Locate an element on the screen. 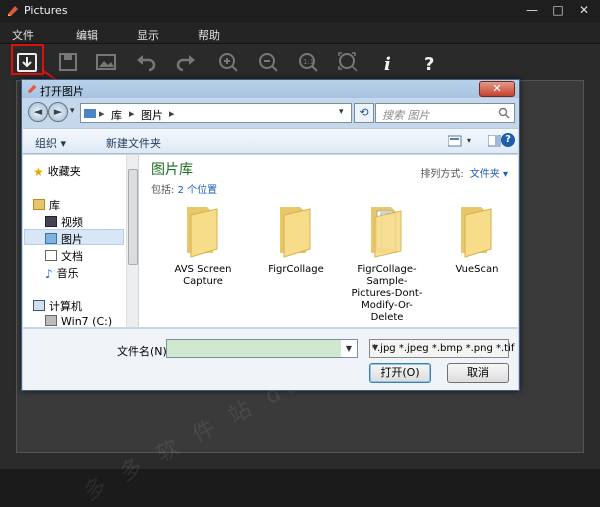 The height and width of the screenshot is (507, 600). file-type-dropdown-icon: ▼ is located at coordinates (375, 347).